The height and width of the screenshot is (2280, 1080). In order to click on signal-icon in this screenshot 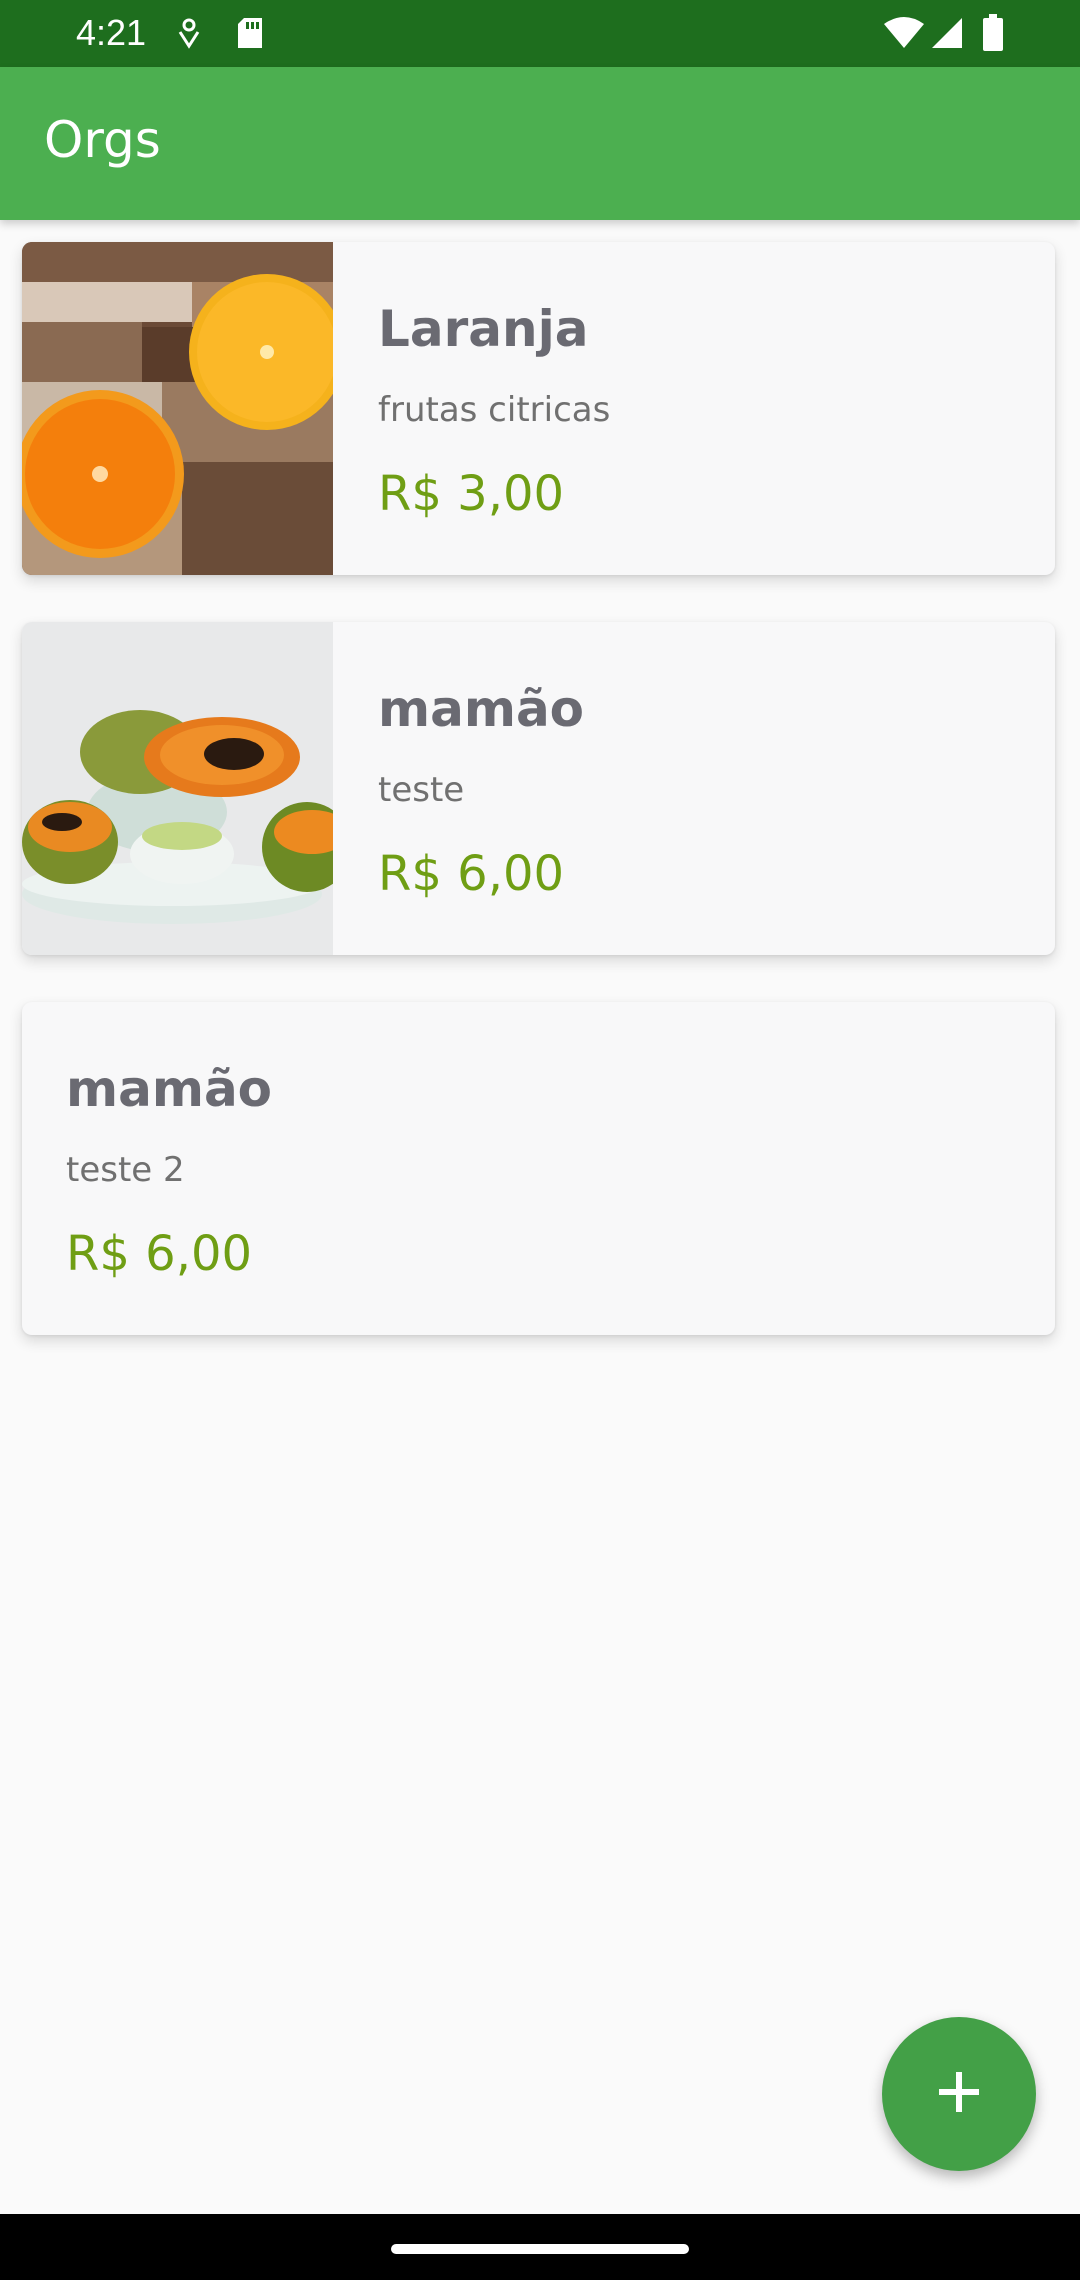, I will do `click(947, 35)`.